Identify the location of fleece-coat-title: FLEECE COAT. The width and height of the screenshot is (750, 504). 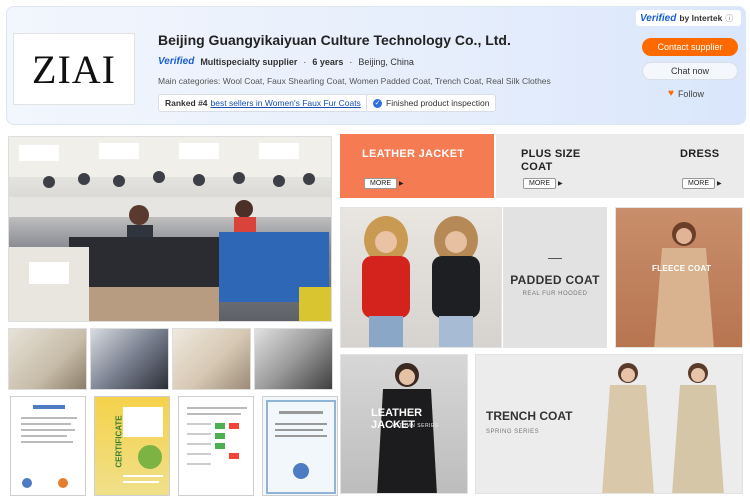
(682, 268).